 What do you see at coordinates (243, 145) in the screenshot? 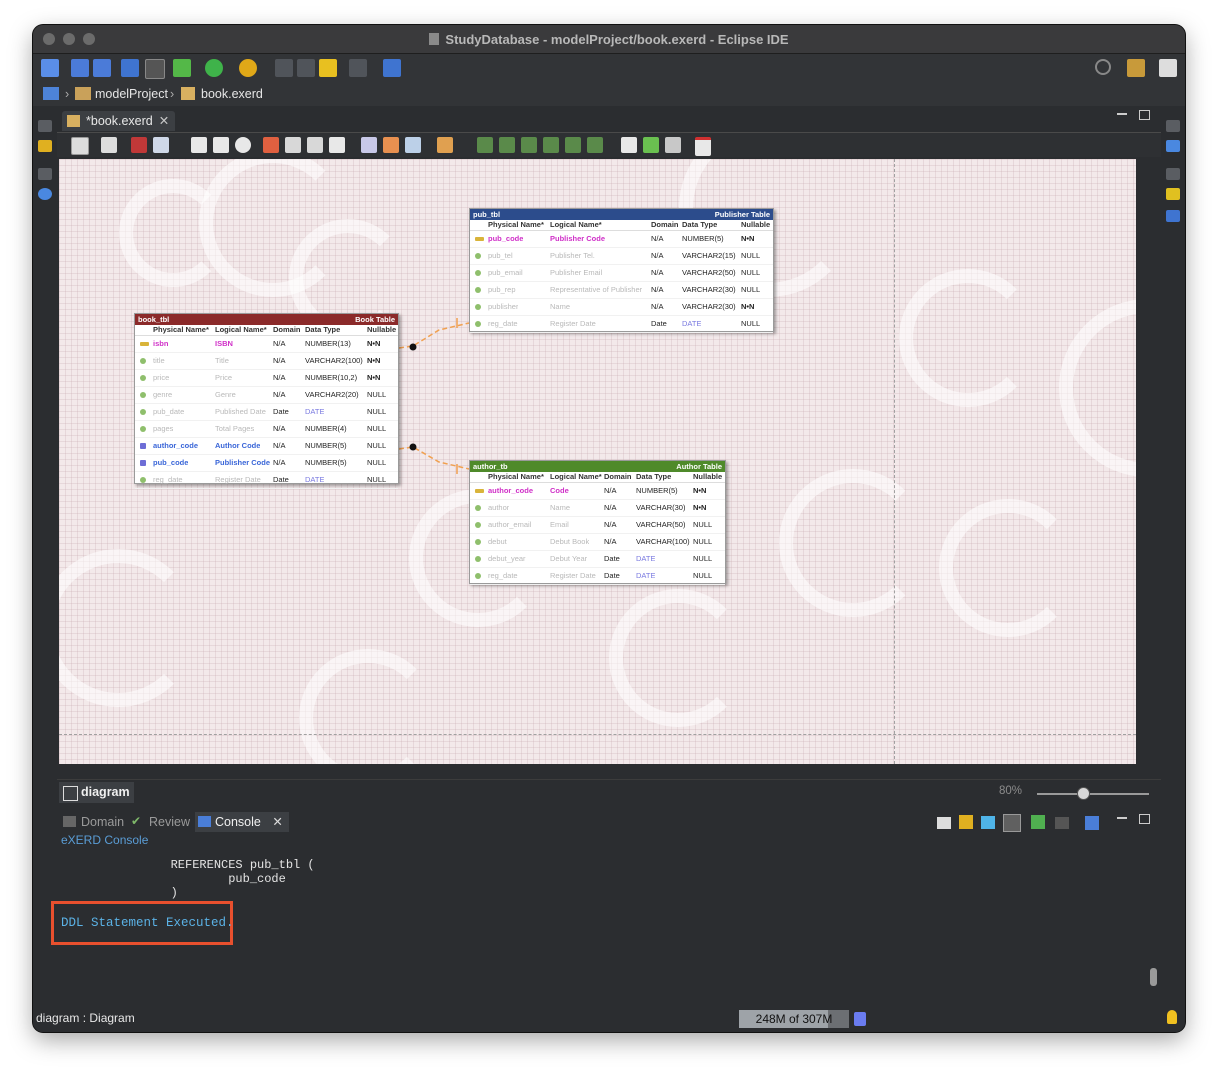
I see `zoom-tool-icon` at bounding box center [243, 145].